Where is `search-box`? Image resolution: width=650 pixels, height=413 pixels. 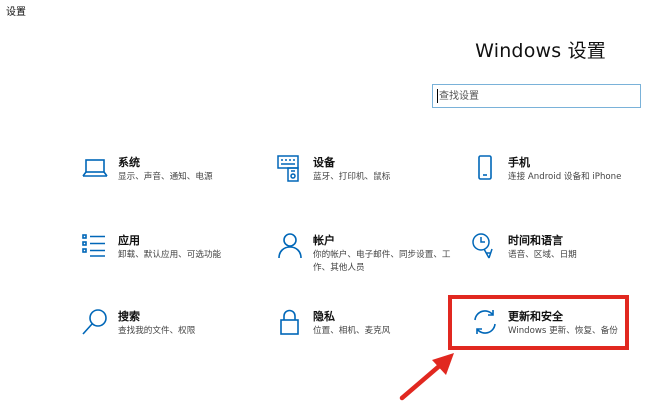 search-box is located at coordinates (536, 96).